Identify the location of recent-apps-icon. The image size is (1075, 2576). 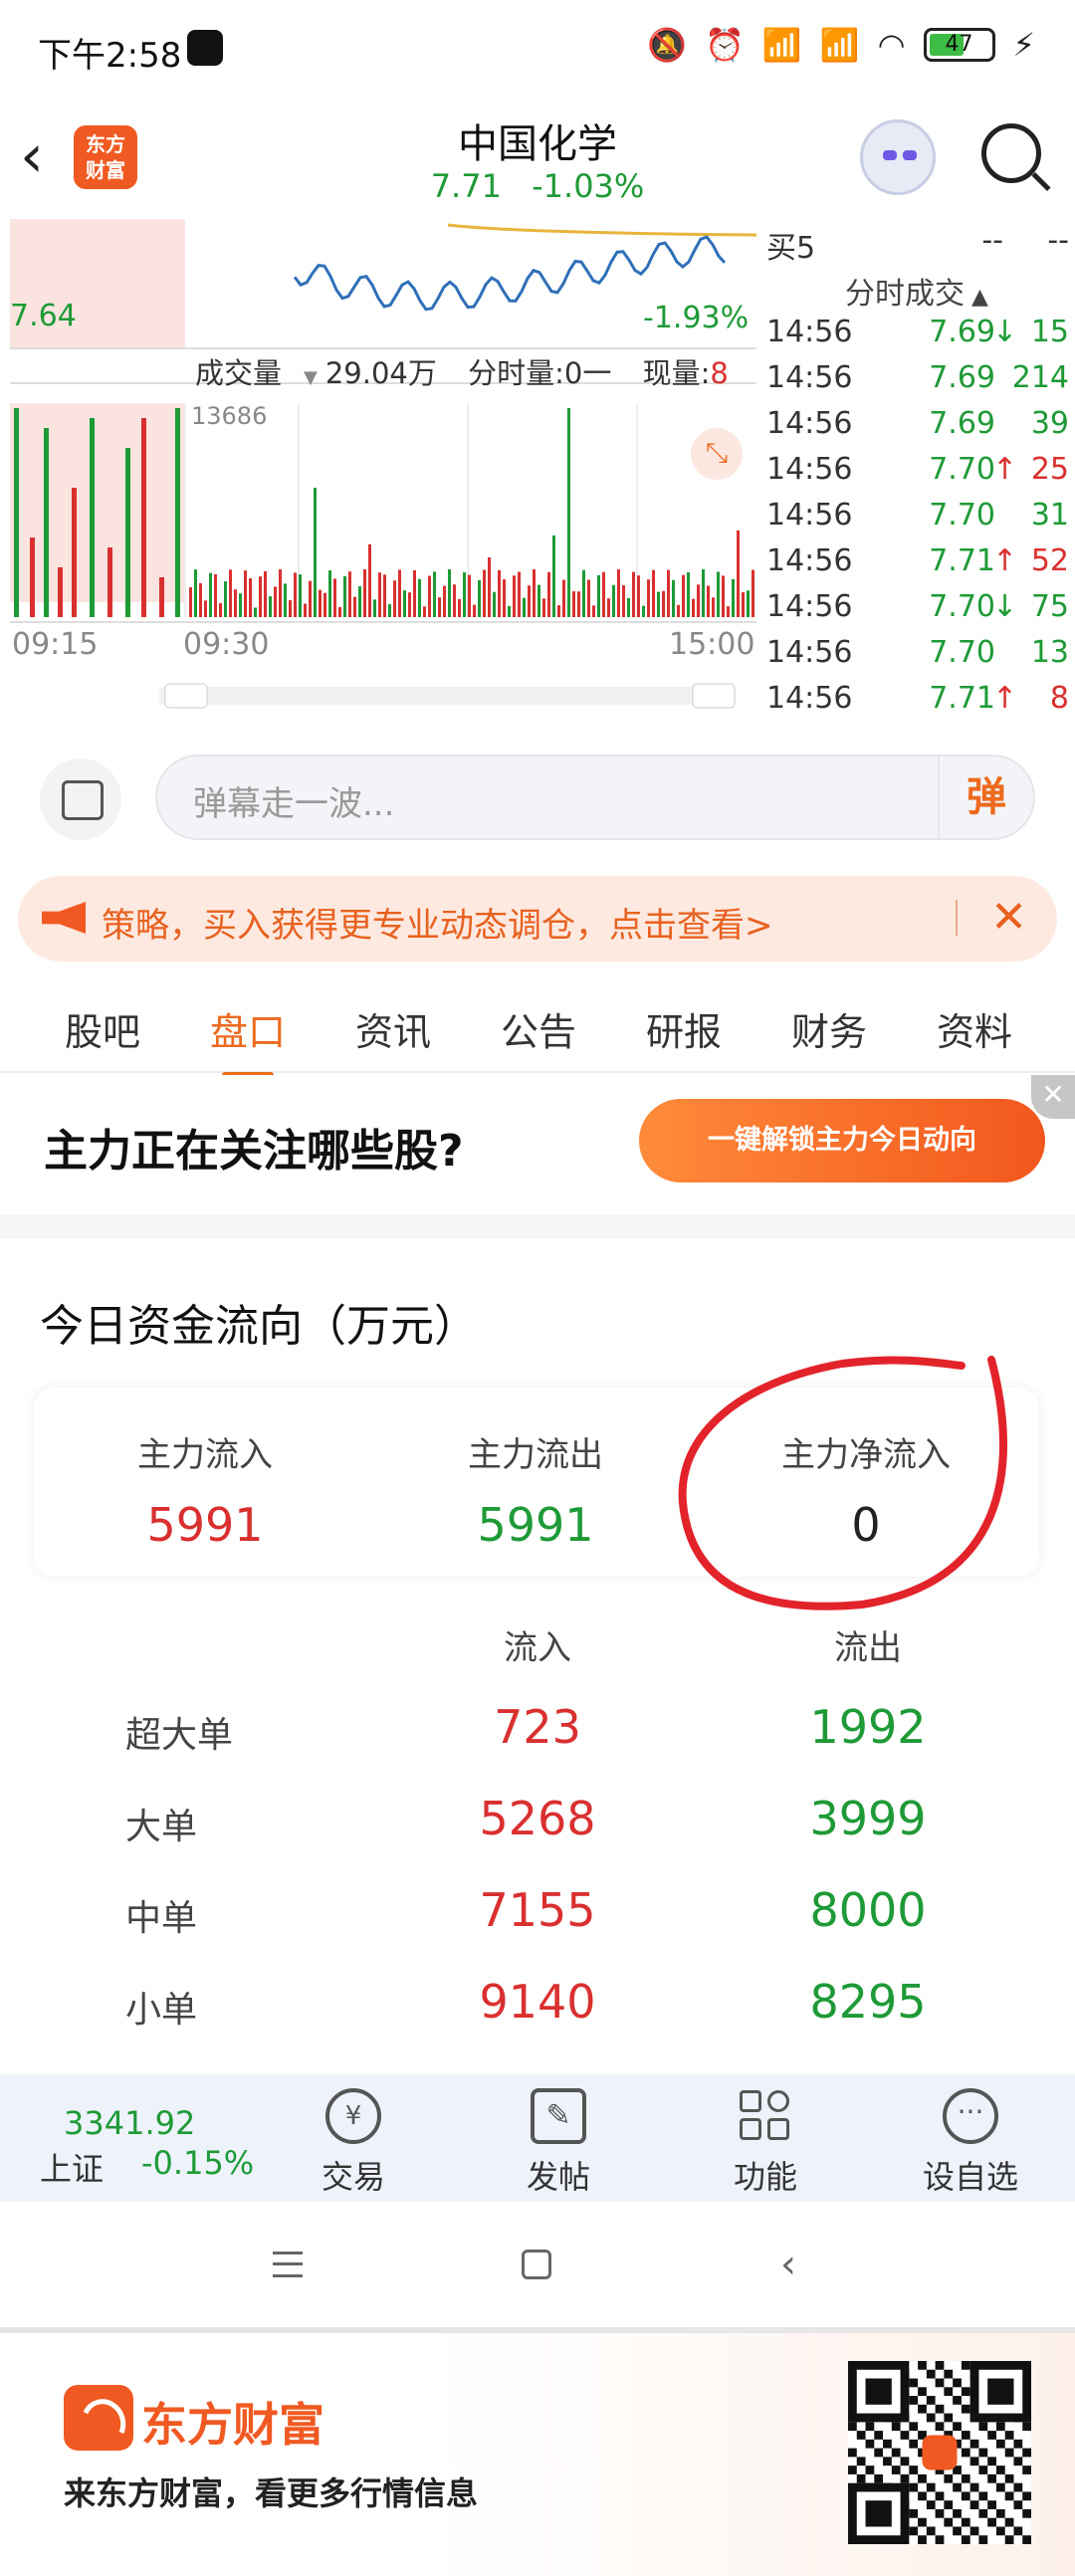
(288, 2264).